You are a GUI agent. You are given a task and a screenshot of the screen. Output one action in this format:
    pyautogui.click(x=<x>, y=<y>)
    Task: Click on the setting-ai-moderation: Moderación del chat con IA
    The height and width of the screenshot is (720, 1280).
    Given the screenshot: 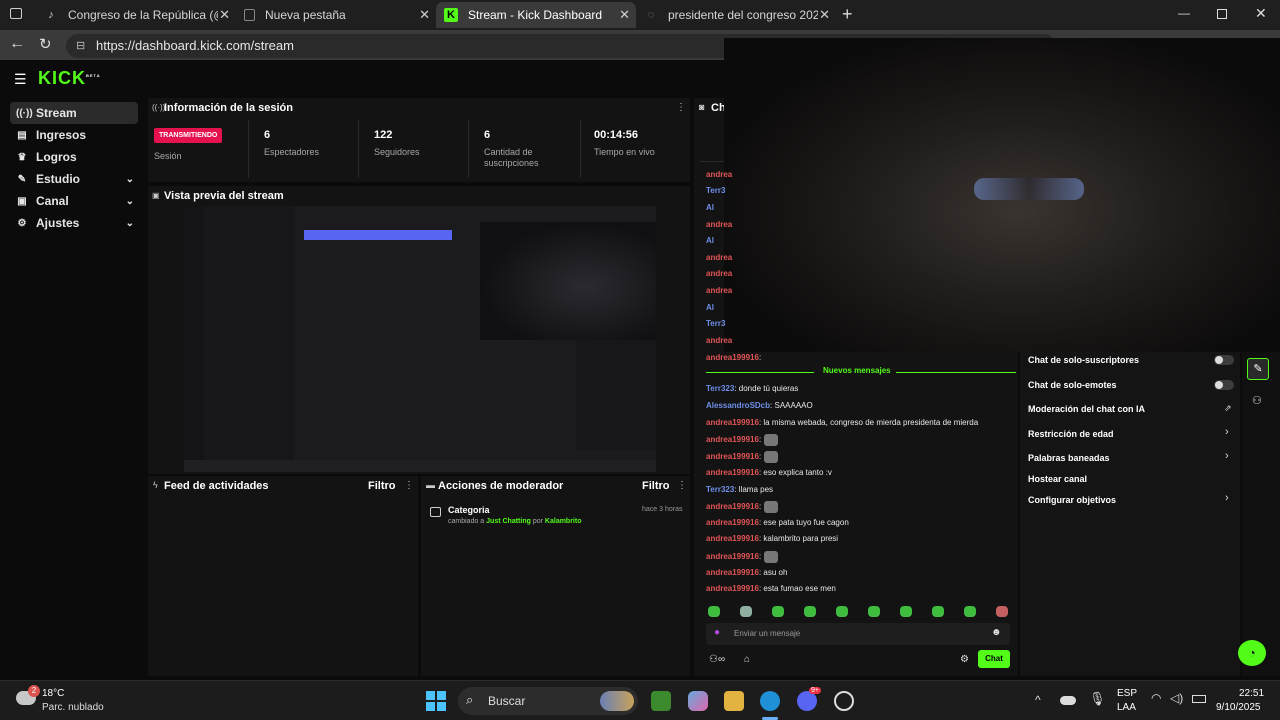 What is the action you would take?
    pyautogui.click(x=1086, y=409)
    